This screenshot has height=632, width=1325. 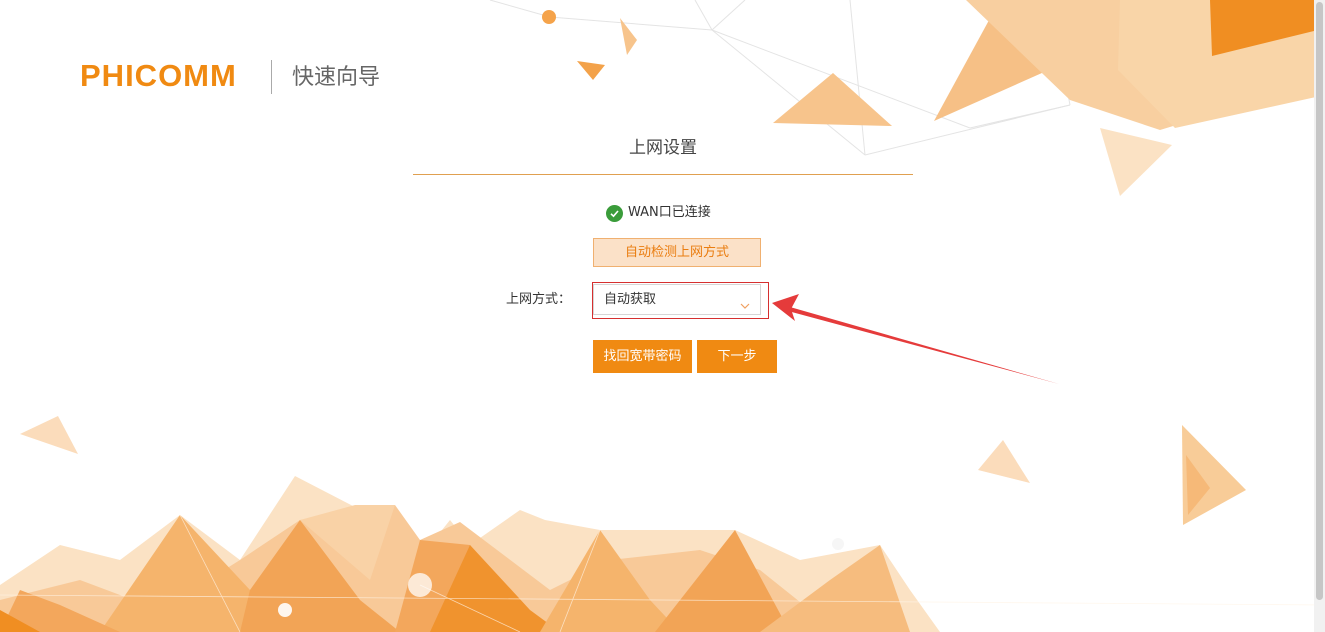 What do you see at coordinates (677, 252) in the screenshot?
I see `auto-detect-button: 自动检测上网方式` at bounding box center [677, 252].